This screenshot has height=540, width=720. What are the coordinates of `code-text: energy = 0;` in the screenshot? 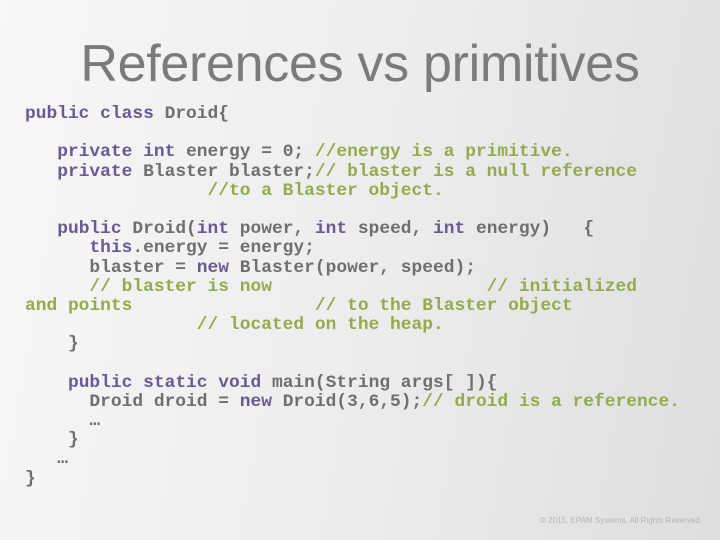 It's located at (250, 152).